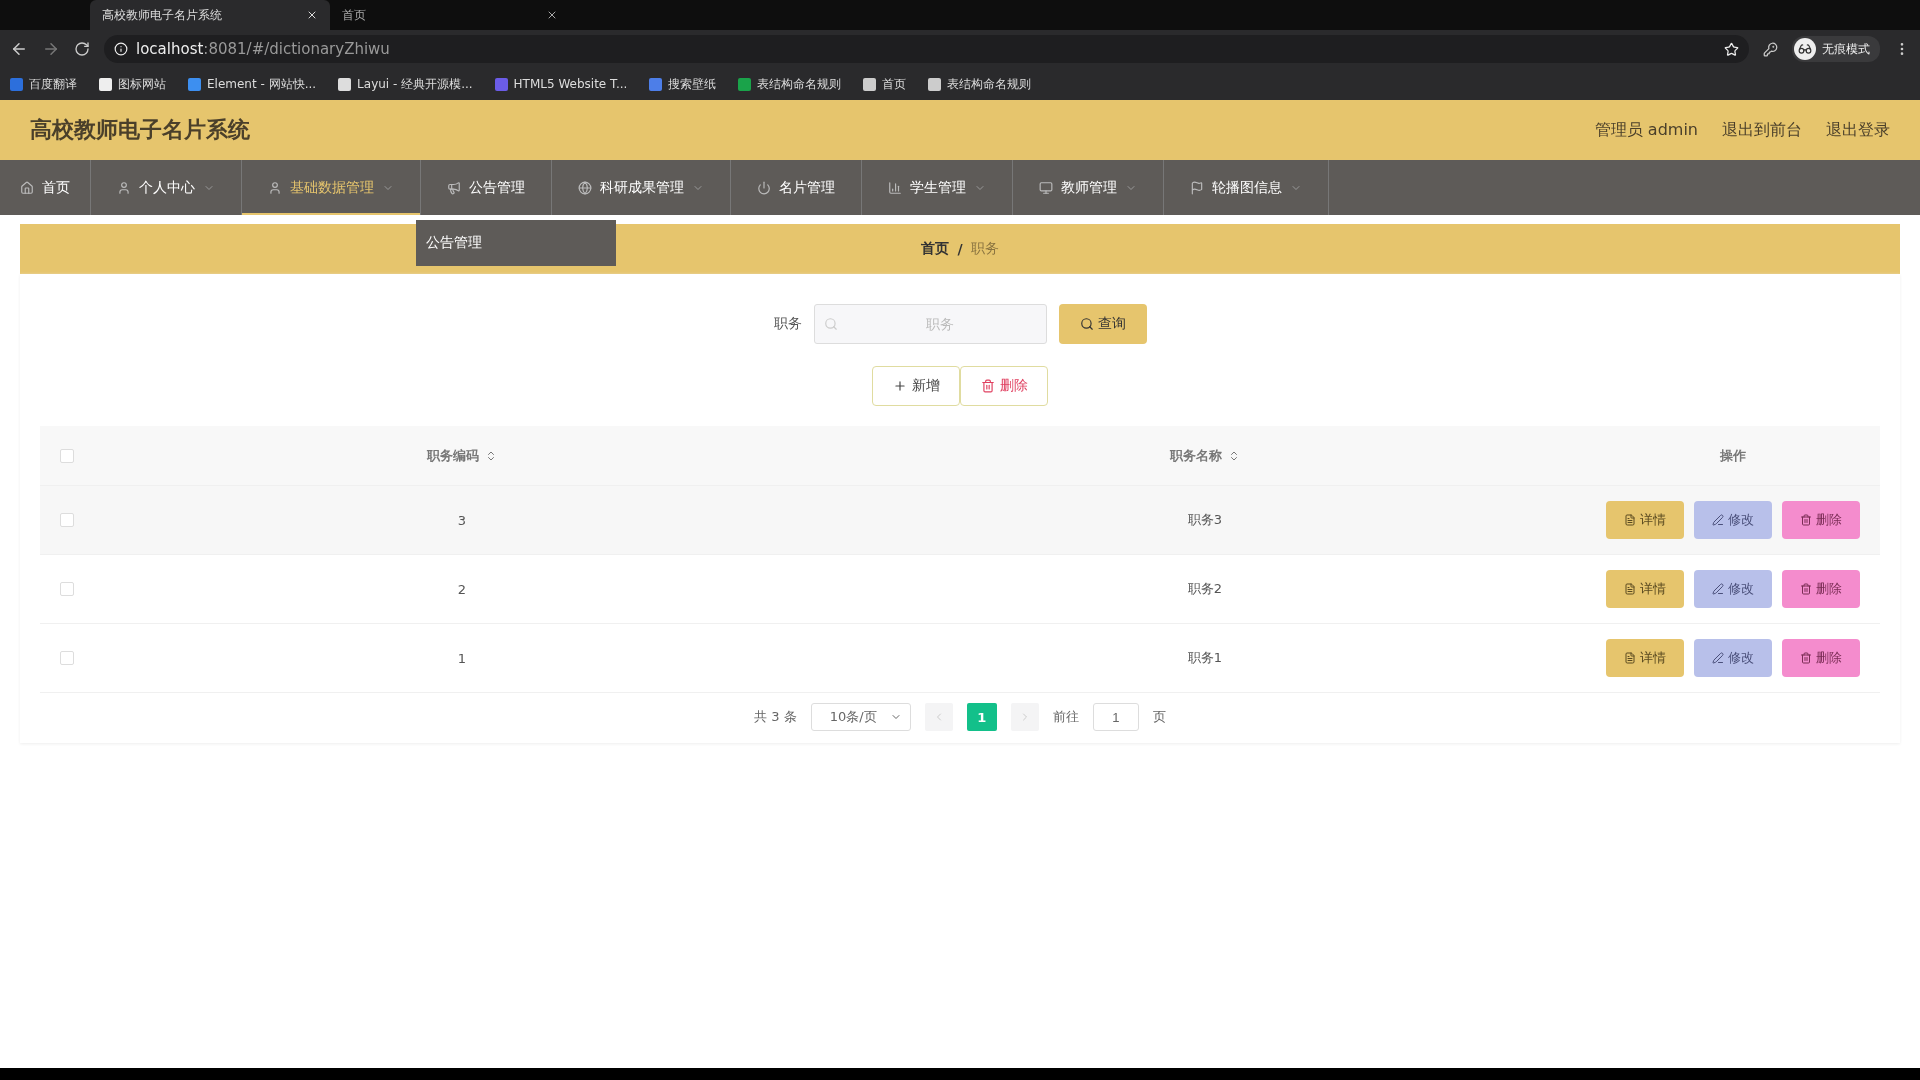 The image size is (1920, 1080). What do you see at coordinates (1858, 130) in the screenshot?
I see `header-link: 退出登录` at bounding box center [1858, 130].